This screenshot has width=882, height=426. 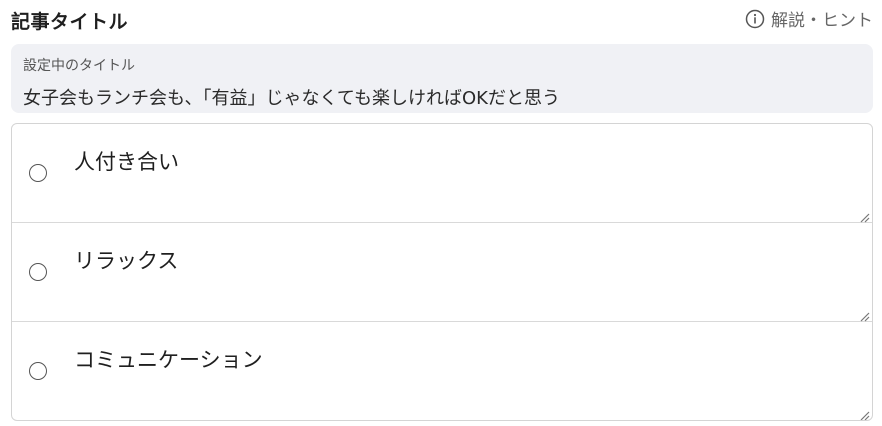 What do you see at coordinates (822, 21) in the screenshot?
I see `hint-link-label: 解説・ヒント` at bounding box center [822, 21].